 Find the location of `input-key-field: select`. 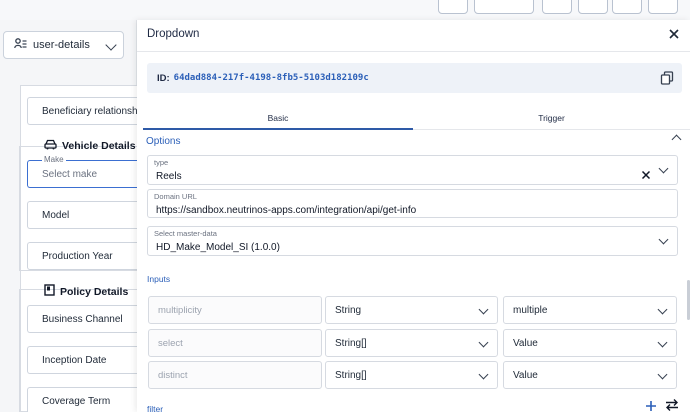

input-key-field: select is located at coordinates (235, 343).